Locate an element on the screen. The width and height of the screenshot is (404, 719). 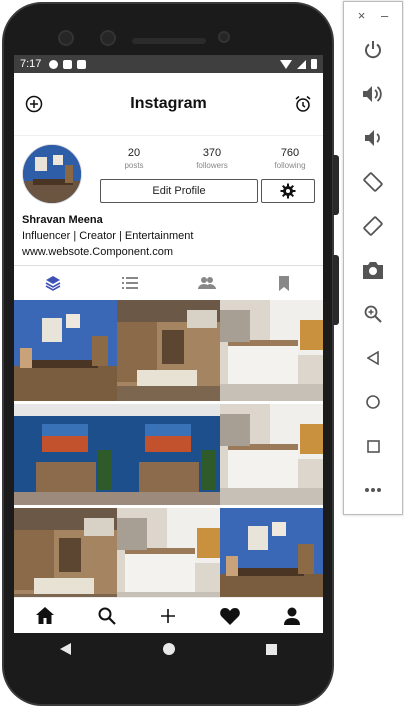
layers-icon is located at coordinates (53, 283).